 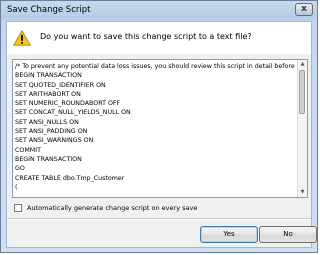 I want to click on script-line: SET CONCAT_NULL_YIELDS_NULL ON, so click(x=73, y=113).